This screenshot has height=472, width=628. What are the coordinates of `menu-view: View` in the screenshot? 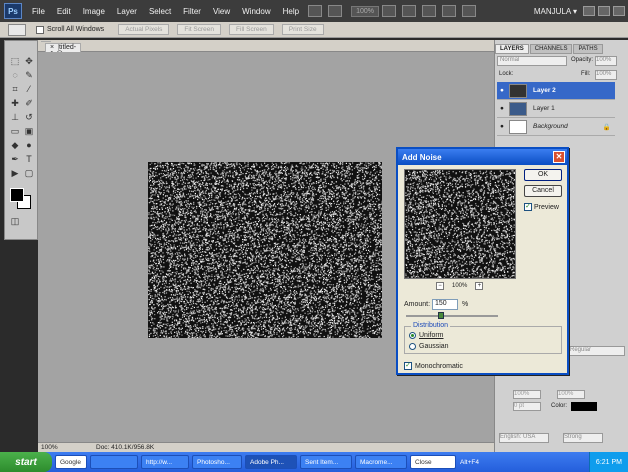 It's located at (221, 11).